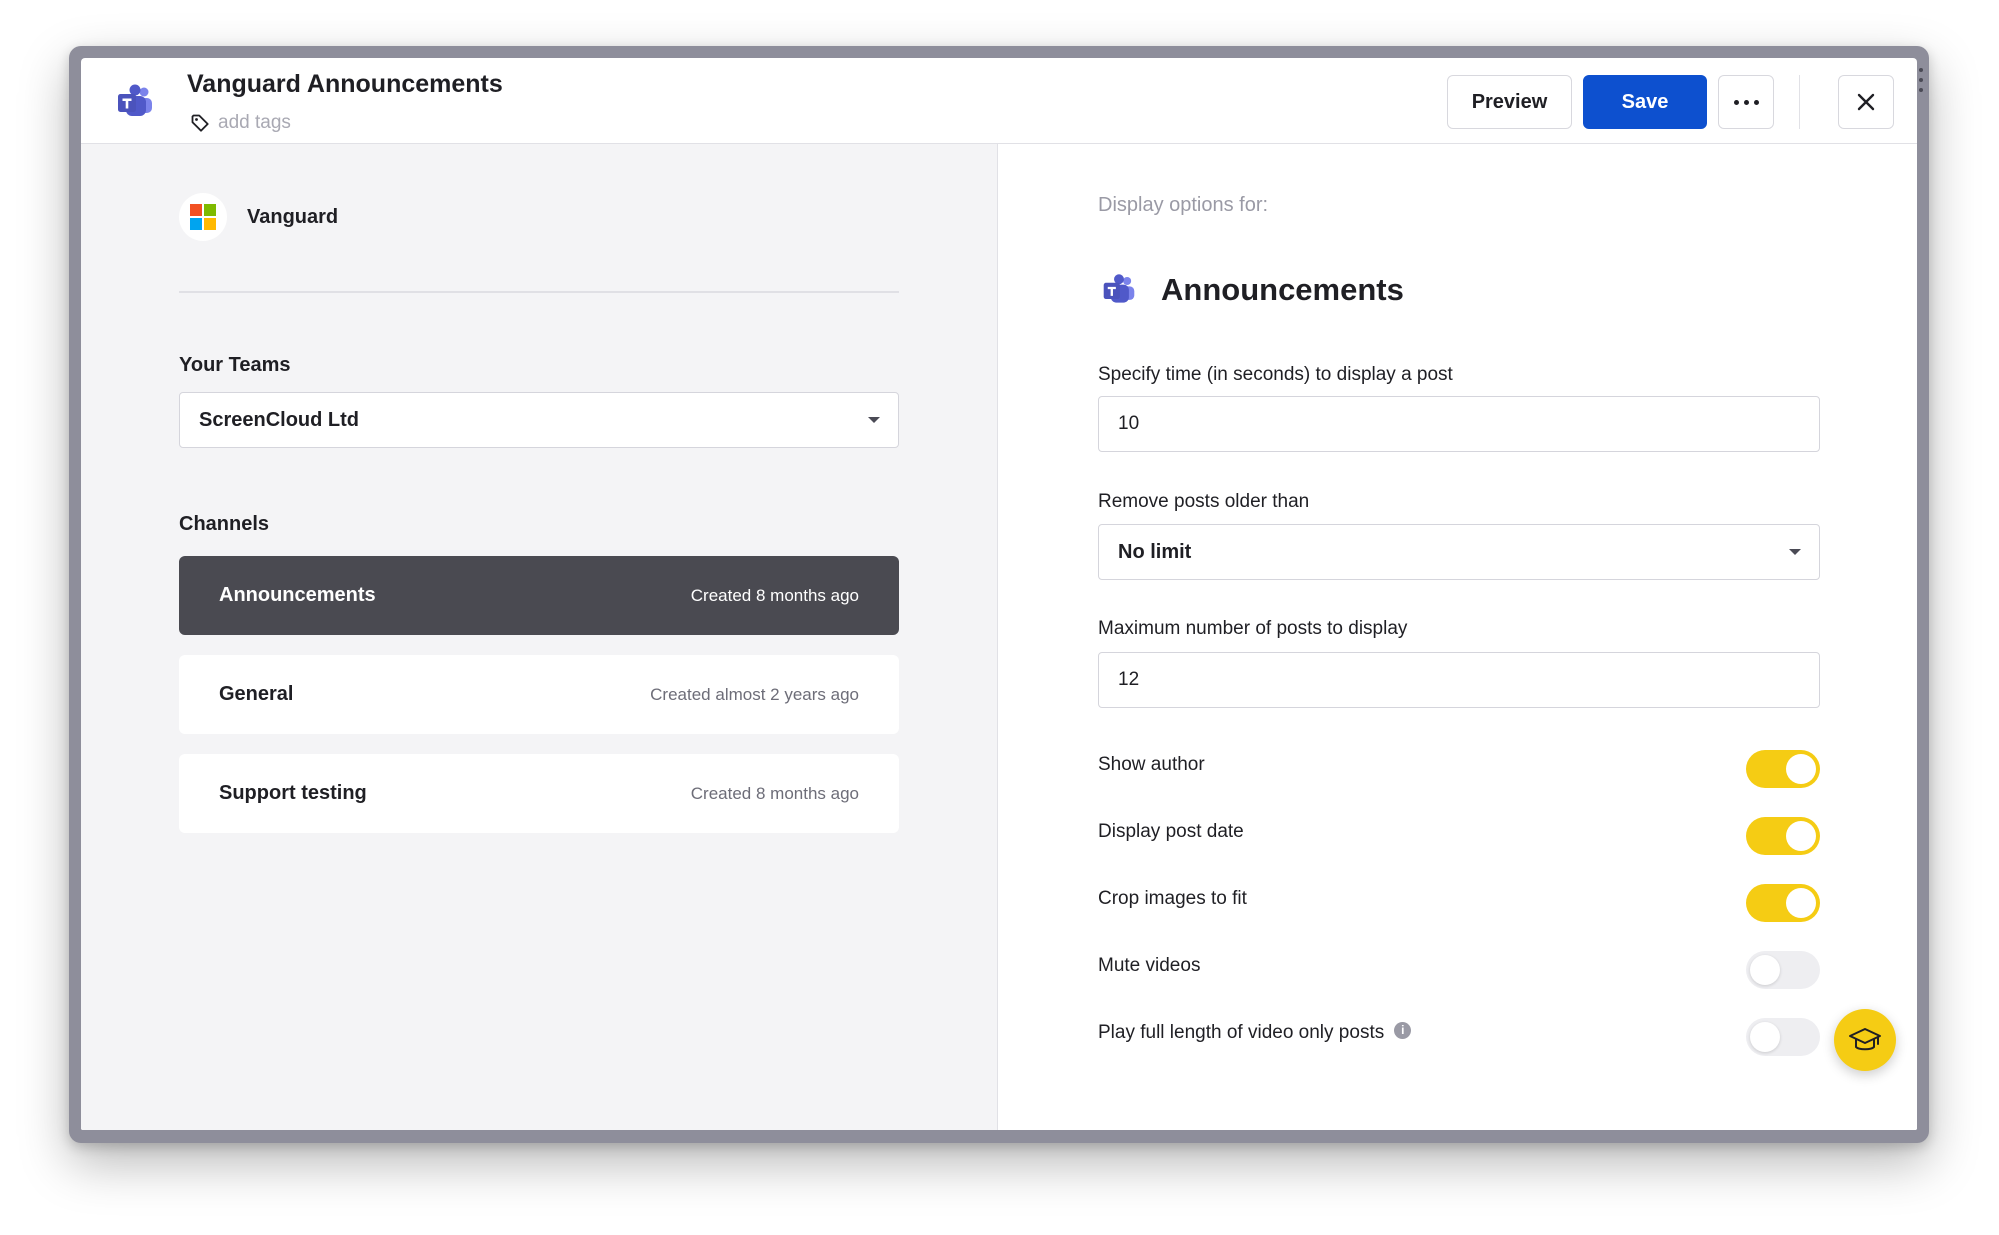 The image size is (1999, 1235). I want to click on help-button, so click(1865, 1040).